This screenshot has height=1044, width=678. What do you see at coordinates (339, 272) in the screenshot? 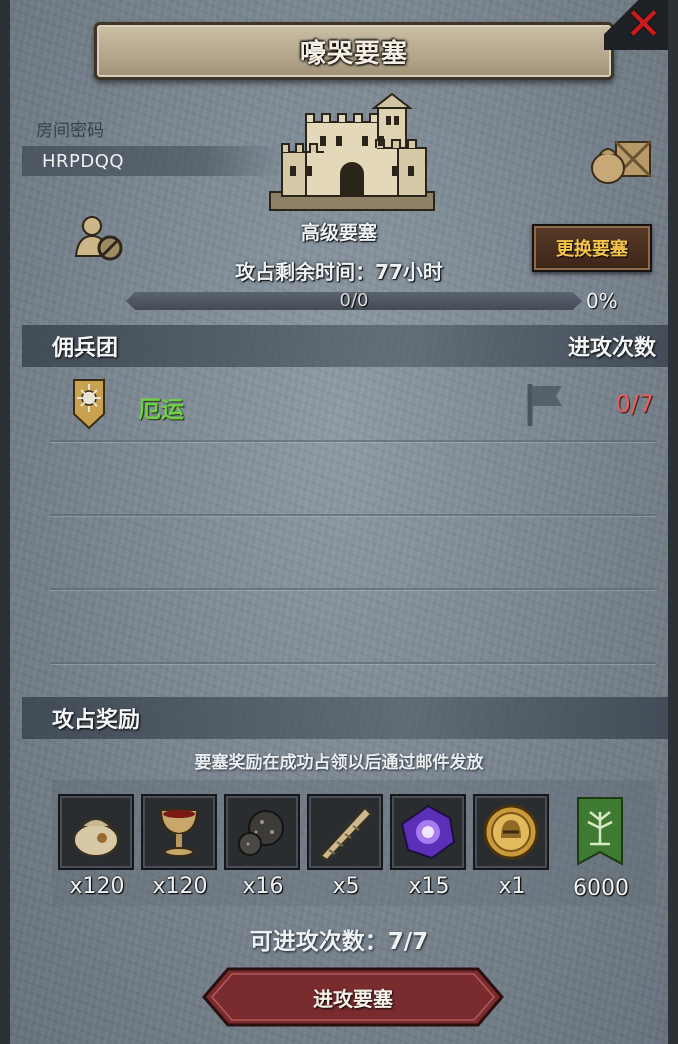
I see `remaining-time: 攻占剩余时间：77小时` at bounding box center [339, 272].